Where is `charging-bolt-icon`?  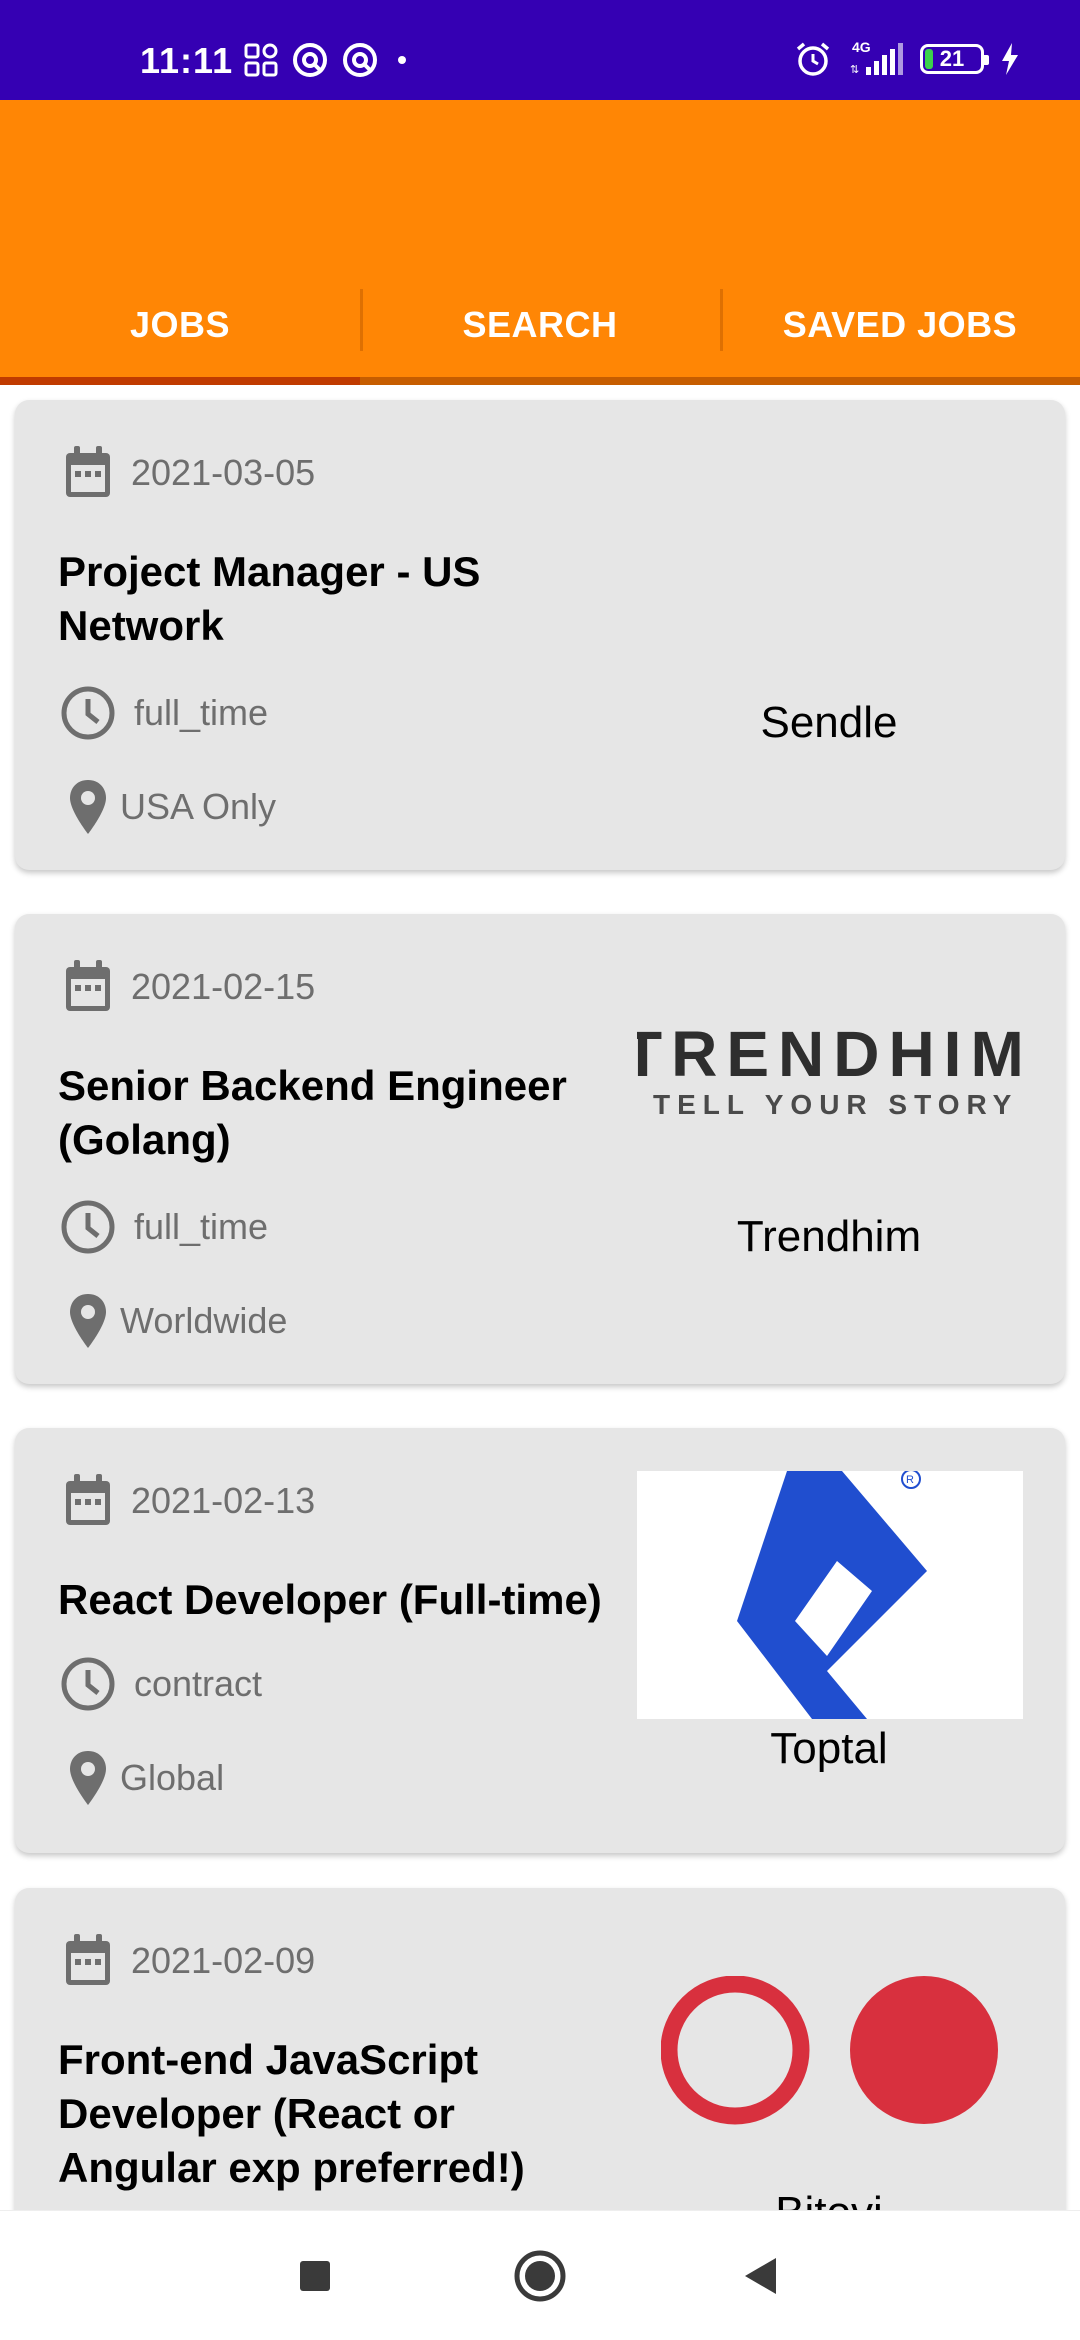 charging-bolt-icon is located at coordinates (1010, 59).